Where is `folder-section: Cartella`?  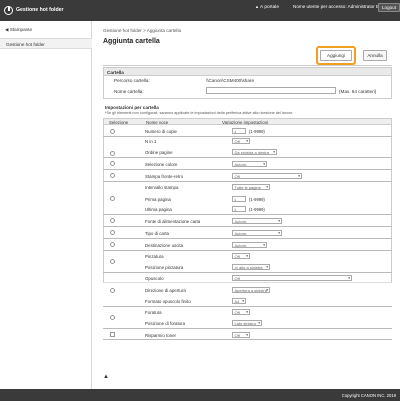 folder-section: Cartella is located at coordinates (247, 83).